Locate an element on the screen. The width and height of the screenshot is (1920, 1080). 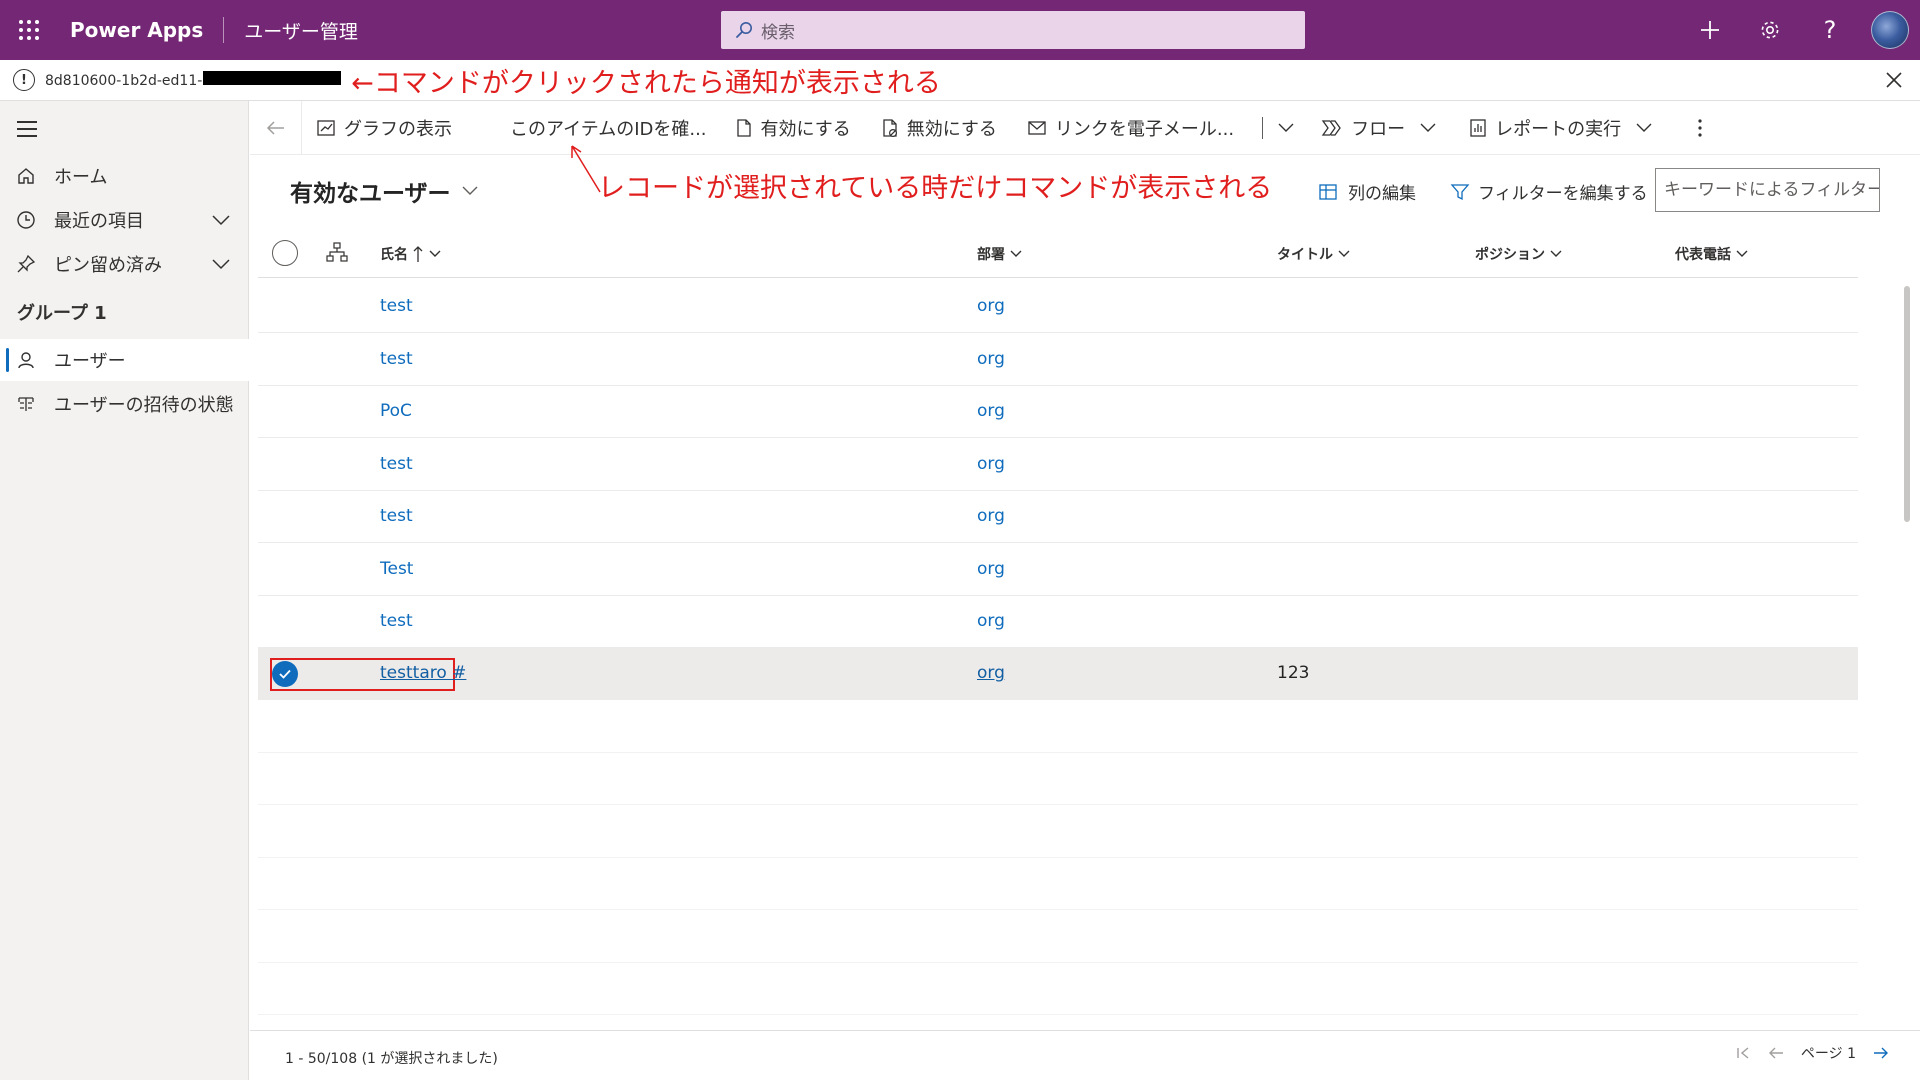
table-row: PoC org is located at coordinates (1058, 411).